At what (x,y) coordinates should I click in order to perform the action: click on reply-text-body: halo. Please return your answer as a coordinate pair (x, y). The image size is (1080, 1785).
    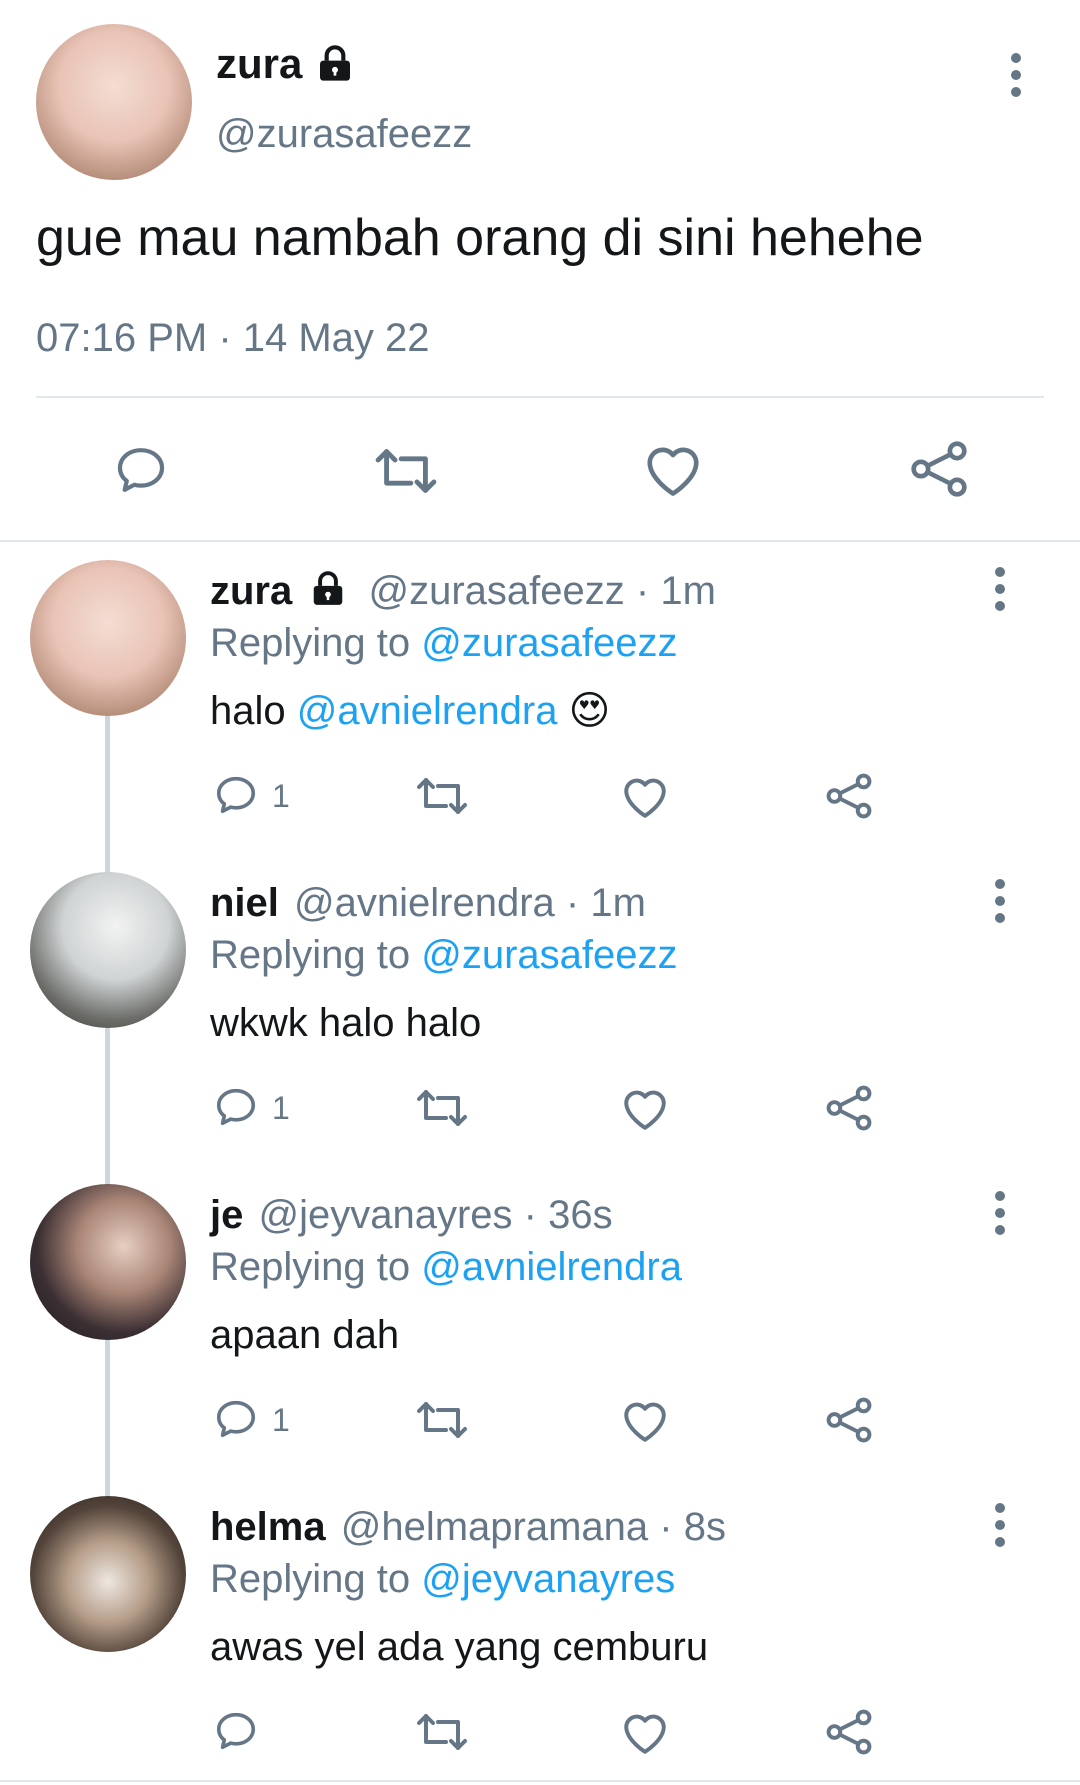
    Looking at the image, I should click on (253, 711).